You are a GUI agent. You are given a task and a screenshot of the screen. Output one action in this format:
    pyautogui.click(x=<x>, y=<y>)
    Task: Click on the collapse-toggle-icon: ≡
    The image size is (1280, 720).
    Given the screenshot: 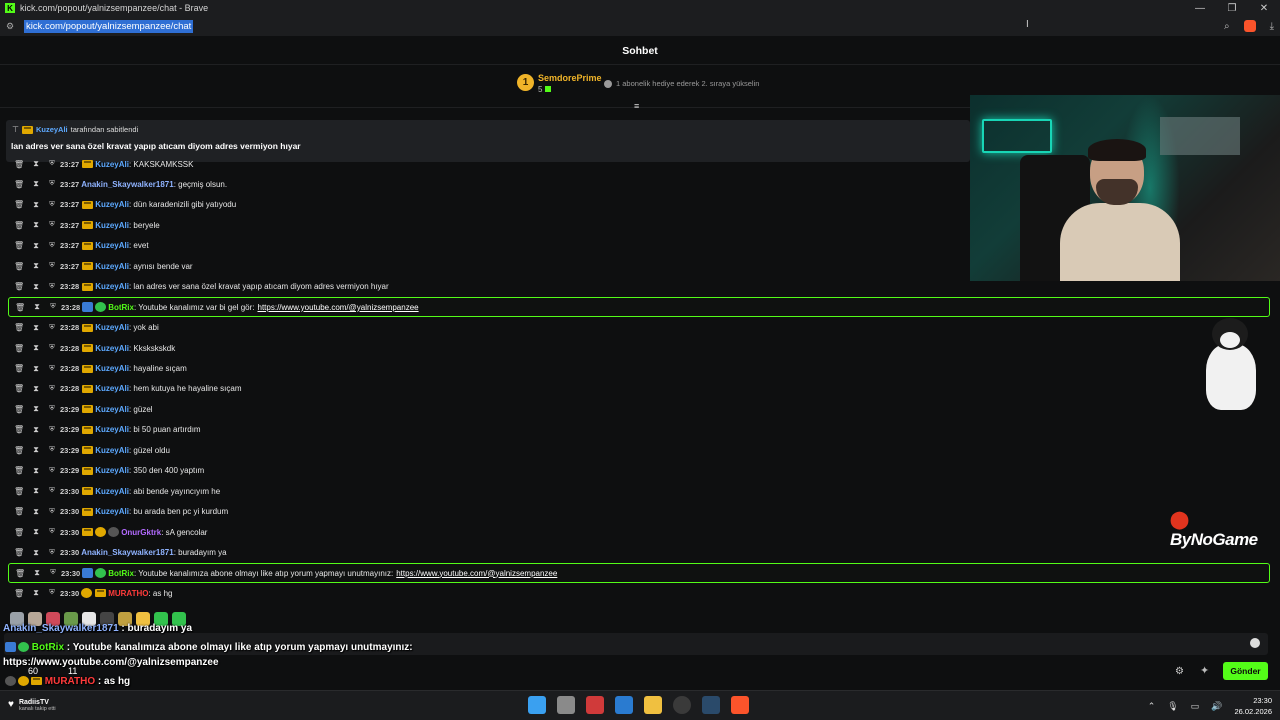 What is the action you would take?
    pyautogui.click(x=636, y=106)
    